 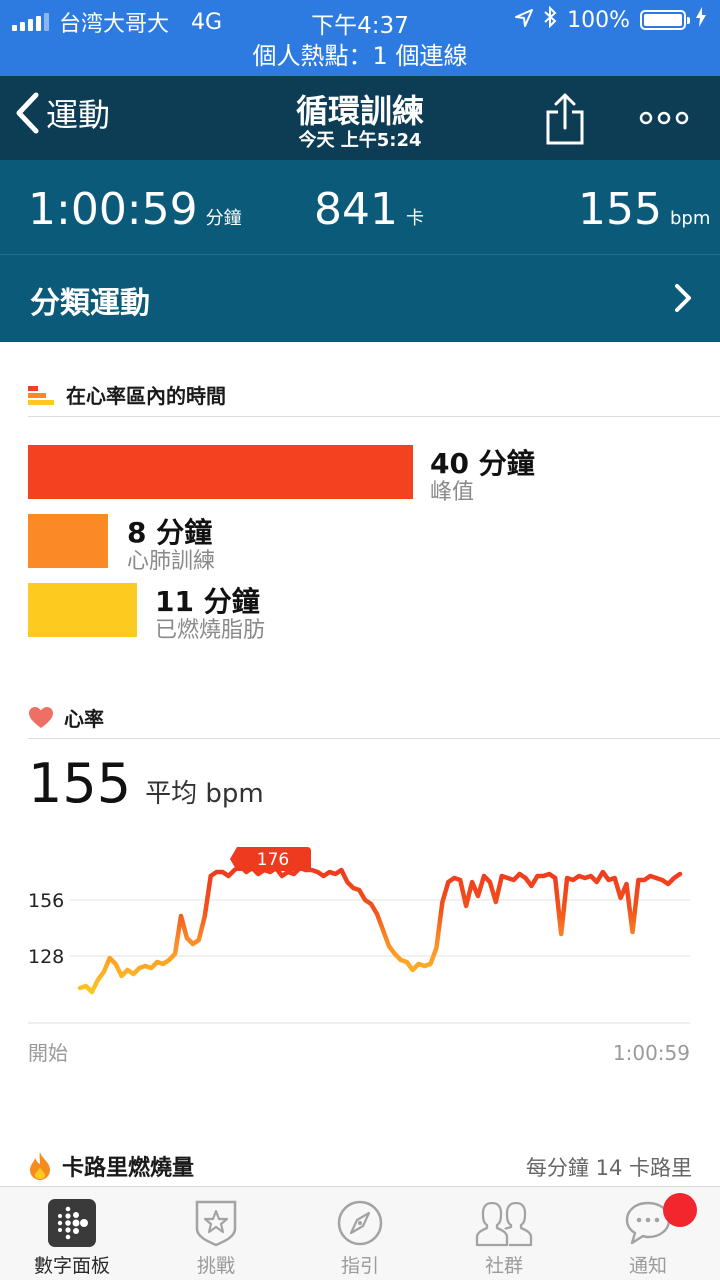 I want to click on heart-rate-average: 155 平均 bpm, so click(x=146, y=783).